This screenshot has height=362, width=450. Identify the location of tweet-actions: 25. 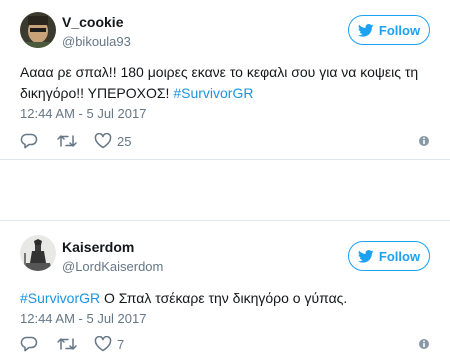
(225, 141).